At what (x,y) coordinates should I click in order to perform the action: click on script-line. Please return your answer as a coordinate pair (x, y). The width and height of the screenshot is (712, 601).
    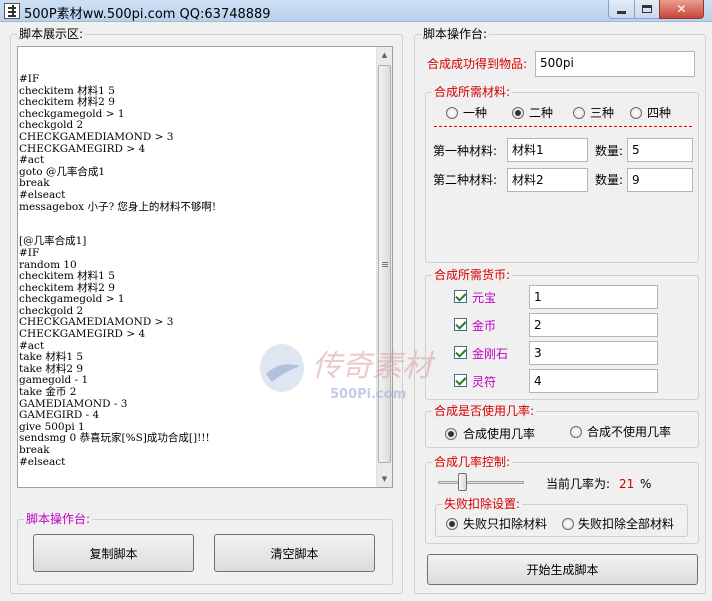
    Looking at the image, I should click on (198, 219).